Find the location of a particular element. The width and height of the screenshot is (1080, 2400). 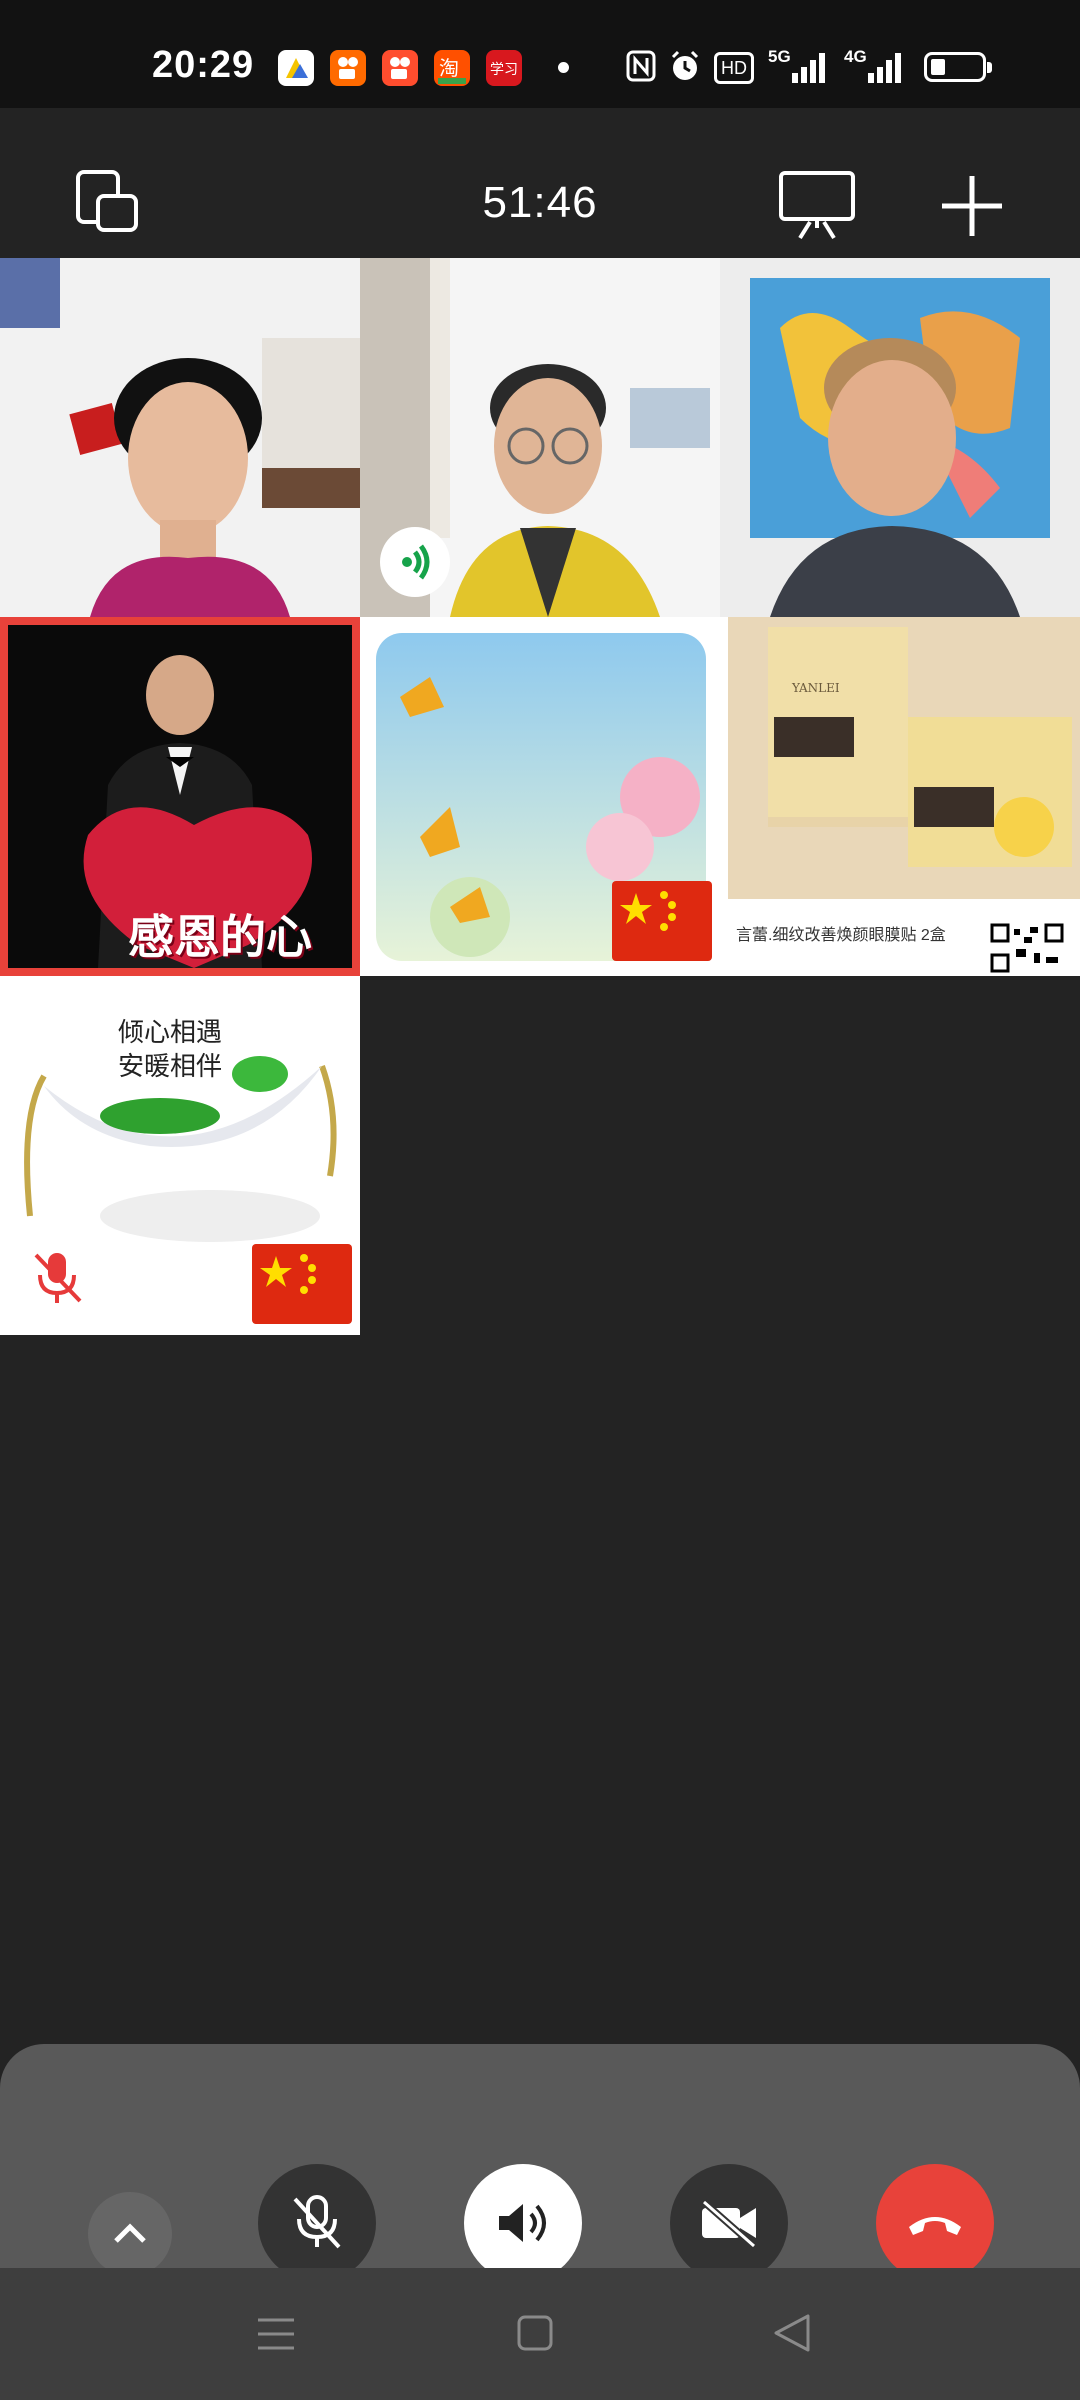

camera-button is located at coordinates (729, 2223).